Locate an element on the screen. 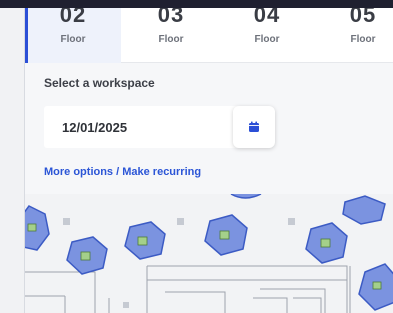 Image resolution: width=393 pixels, height=313 pixels. calendar-icon is located at coordinates (254, 126).